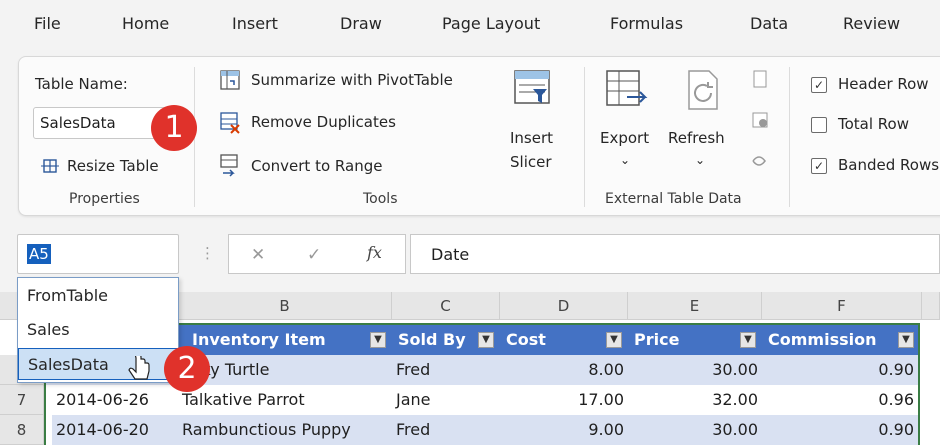  I want to click on cell-commission: 0.96, so click(840, 400).